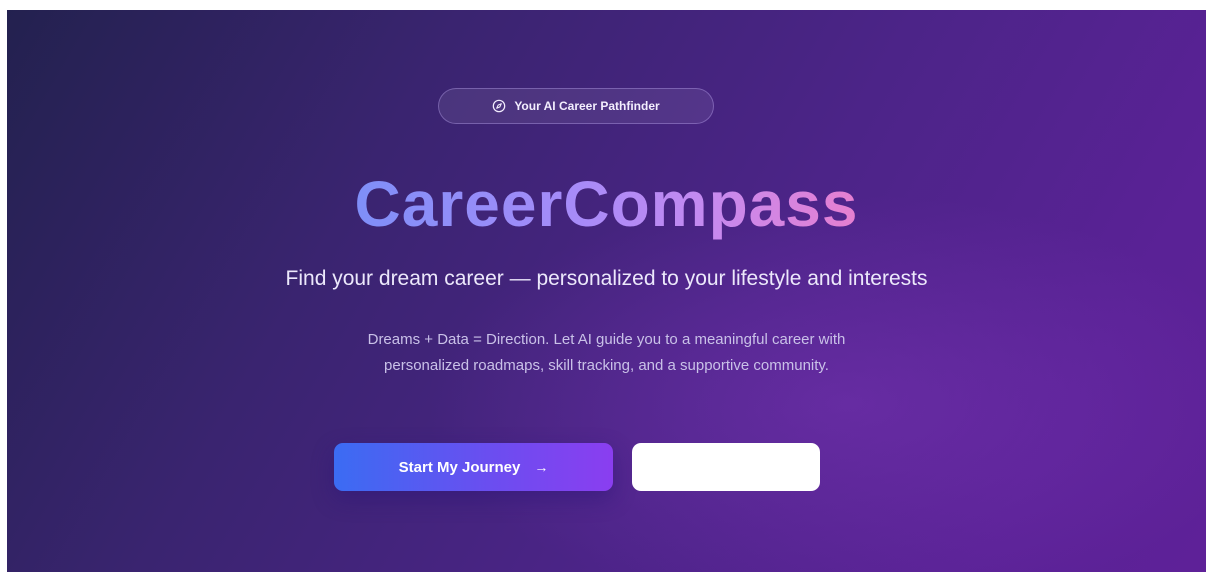 The height and width of the screenshot is (574, 1206). What do you see at coordinates (459, 467) in the screenshot?
I see `start-journey-label: Start My Journey` at bounding box center [459, 467].